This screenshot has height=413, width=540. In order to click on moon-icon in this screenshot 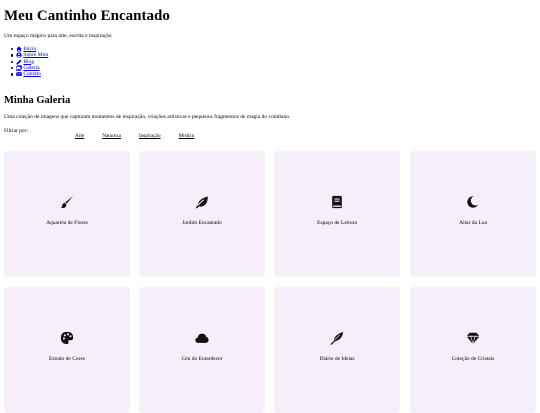, I will do `click(473, 202)`.